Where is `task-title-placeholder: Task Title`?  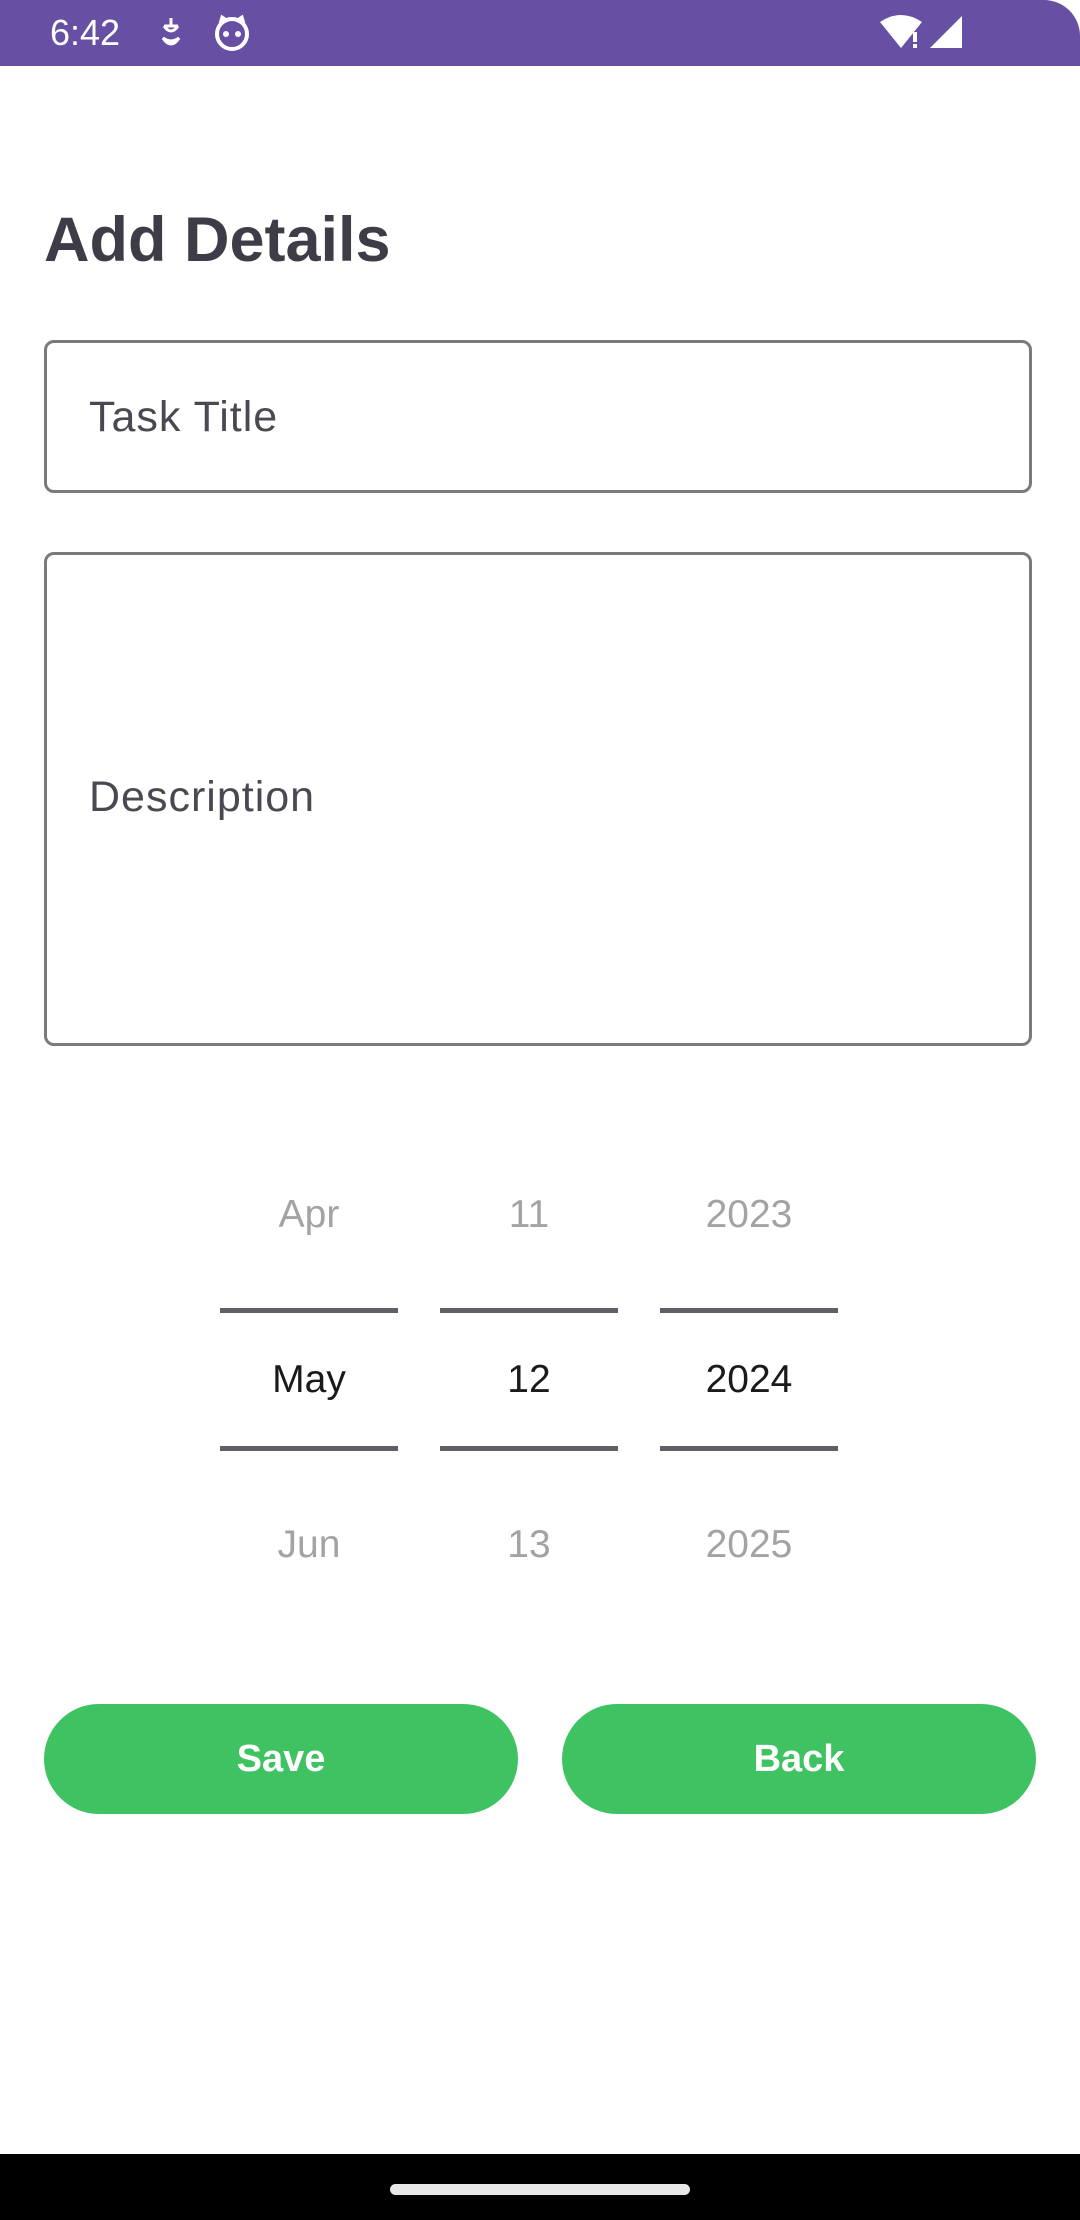
task-title-placeholder: Task Title is located at coordinates (184, 417).